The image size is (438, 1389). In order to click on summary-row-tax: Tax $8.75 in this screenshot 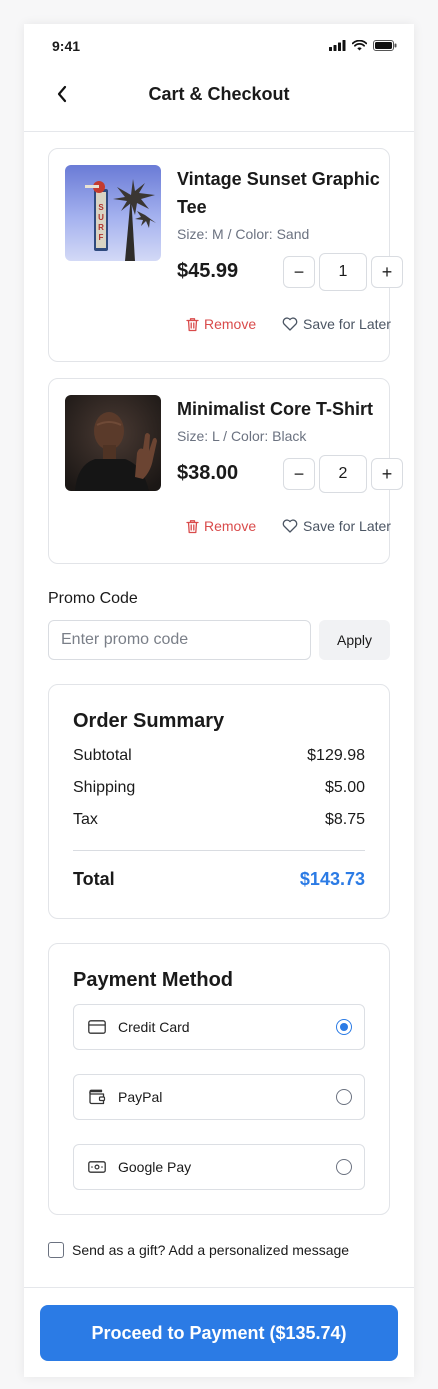, I will do `click(219, 820)`.